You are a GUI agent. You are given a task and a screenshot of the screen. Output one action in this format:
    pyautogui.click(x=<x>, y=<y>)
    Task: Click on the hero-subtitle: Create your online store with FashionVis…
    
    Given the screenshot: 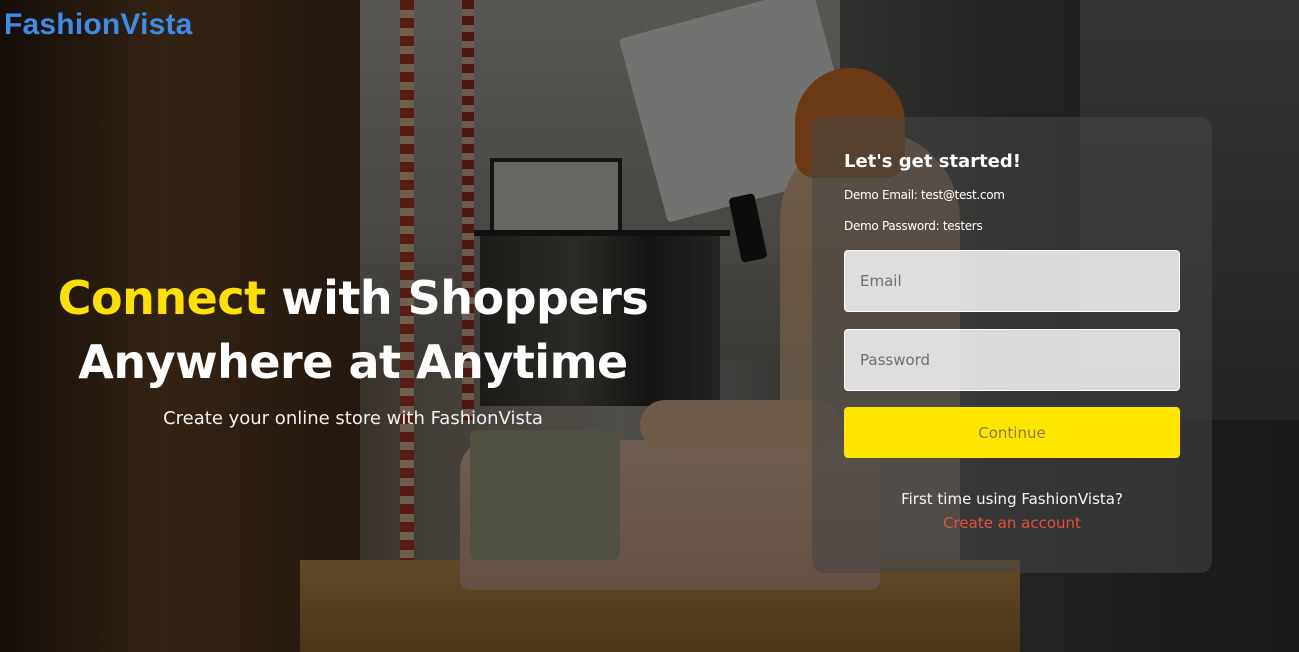 What is the action you would take?
    pyautogui.click(x=353, y=418)
    